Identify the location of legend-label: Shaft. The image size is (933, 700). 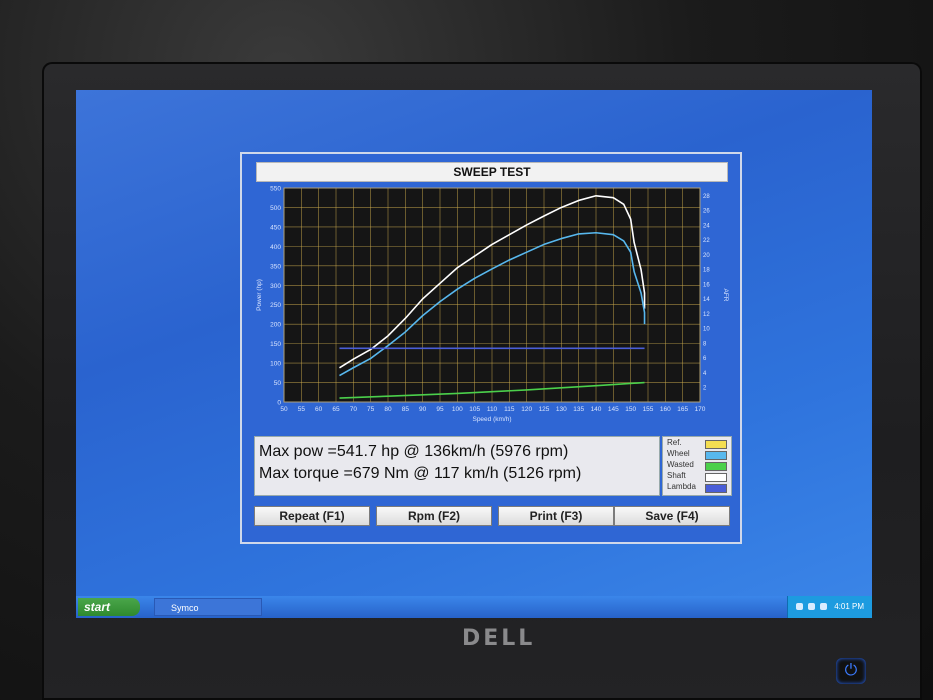
(676, 475).